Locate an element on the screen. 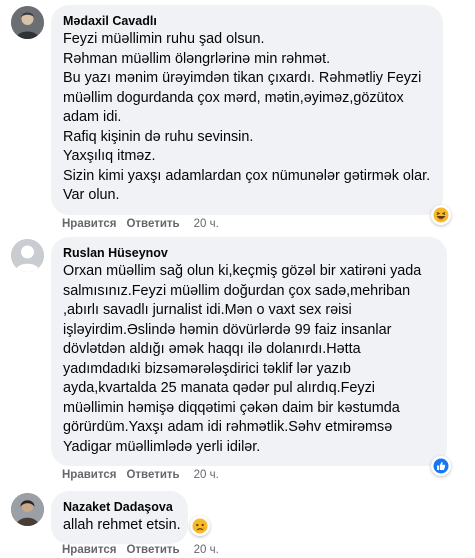 This screenshot has width=475, height=558. comment-text-line: Rəhman müəllim öləngrlərinə min rəhmət. is located at coordinates (197, 58).